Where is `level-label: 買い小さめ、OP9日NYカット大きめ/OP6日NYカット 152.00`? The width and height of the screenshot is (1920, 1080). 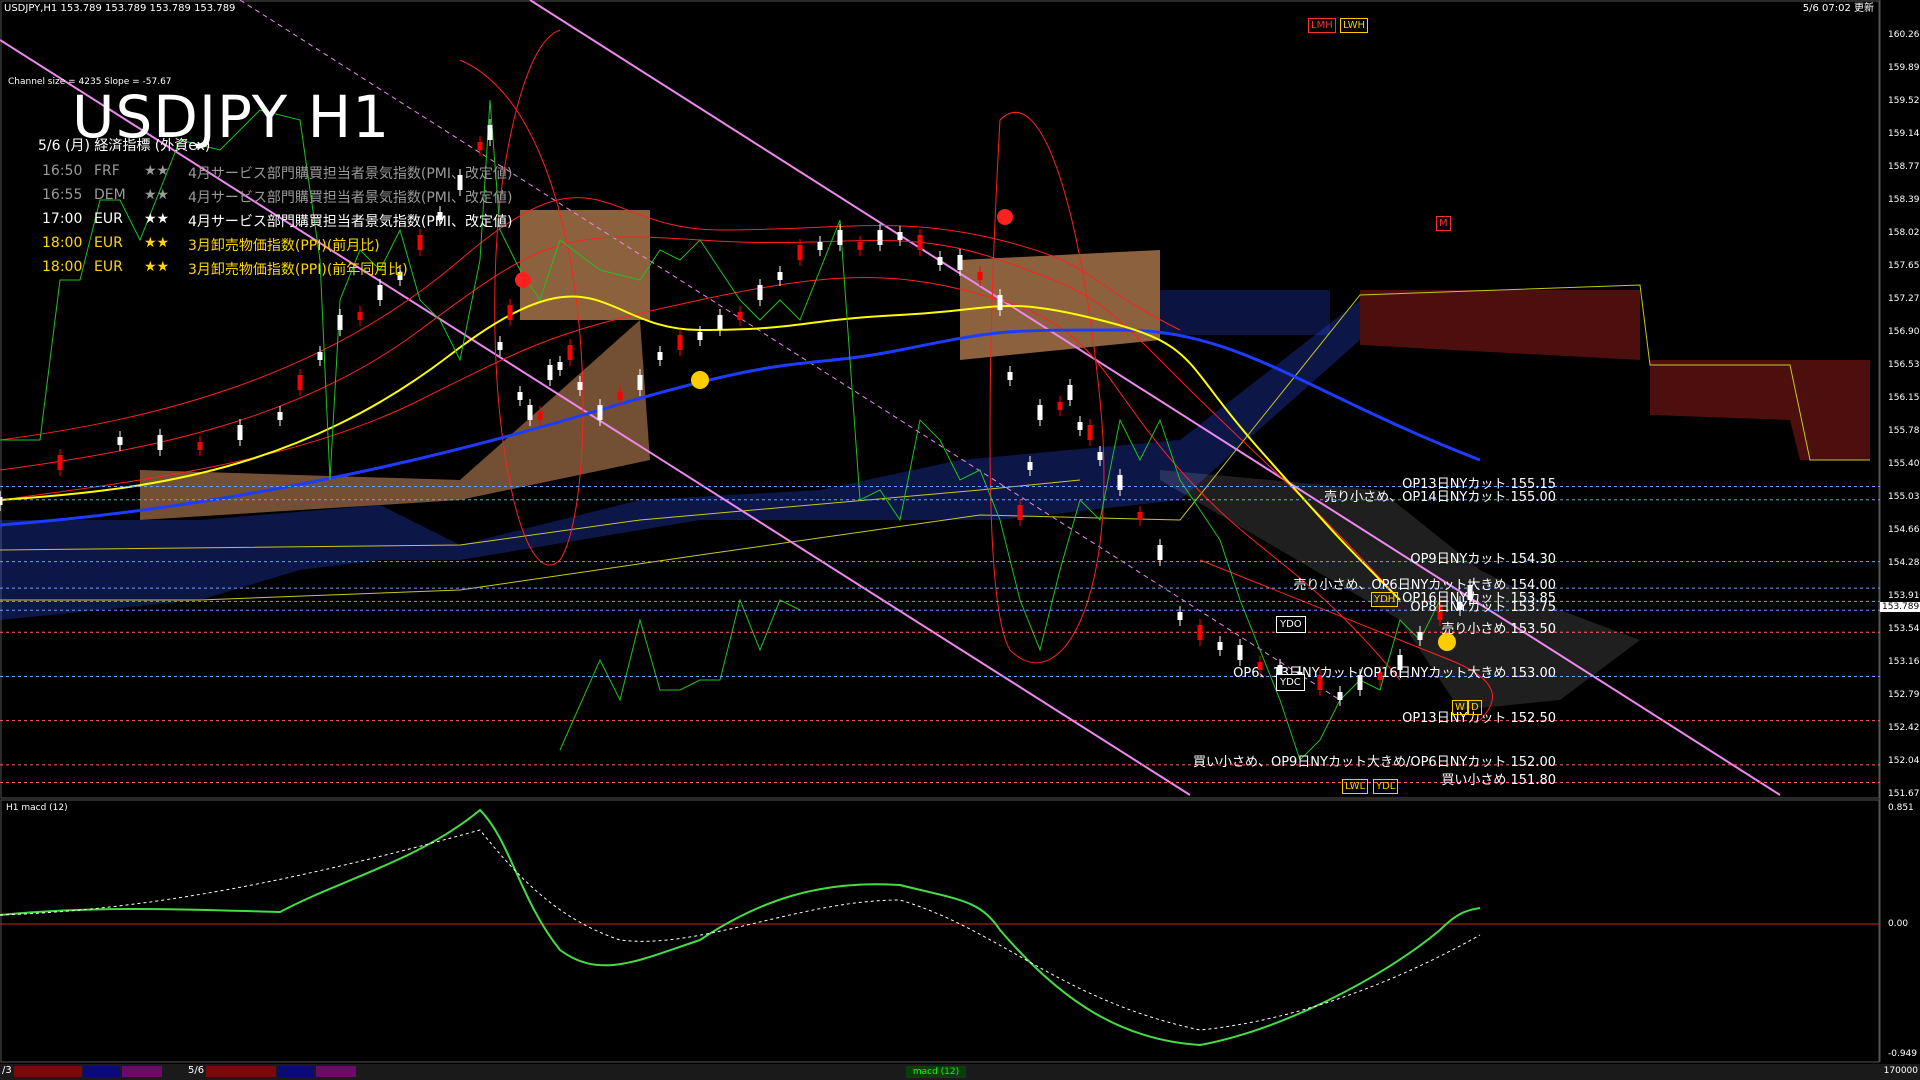 level-label: 買い小さめ、OP9日NYカット大きめ/OP6日NYカット 152.00 is located at coordinates (1374, 762).